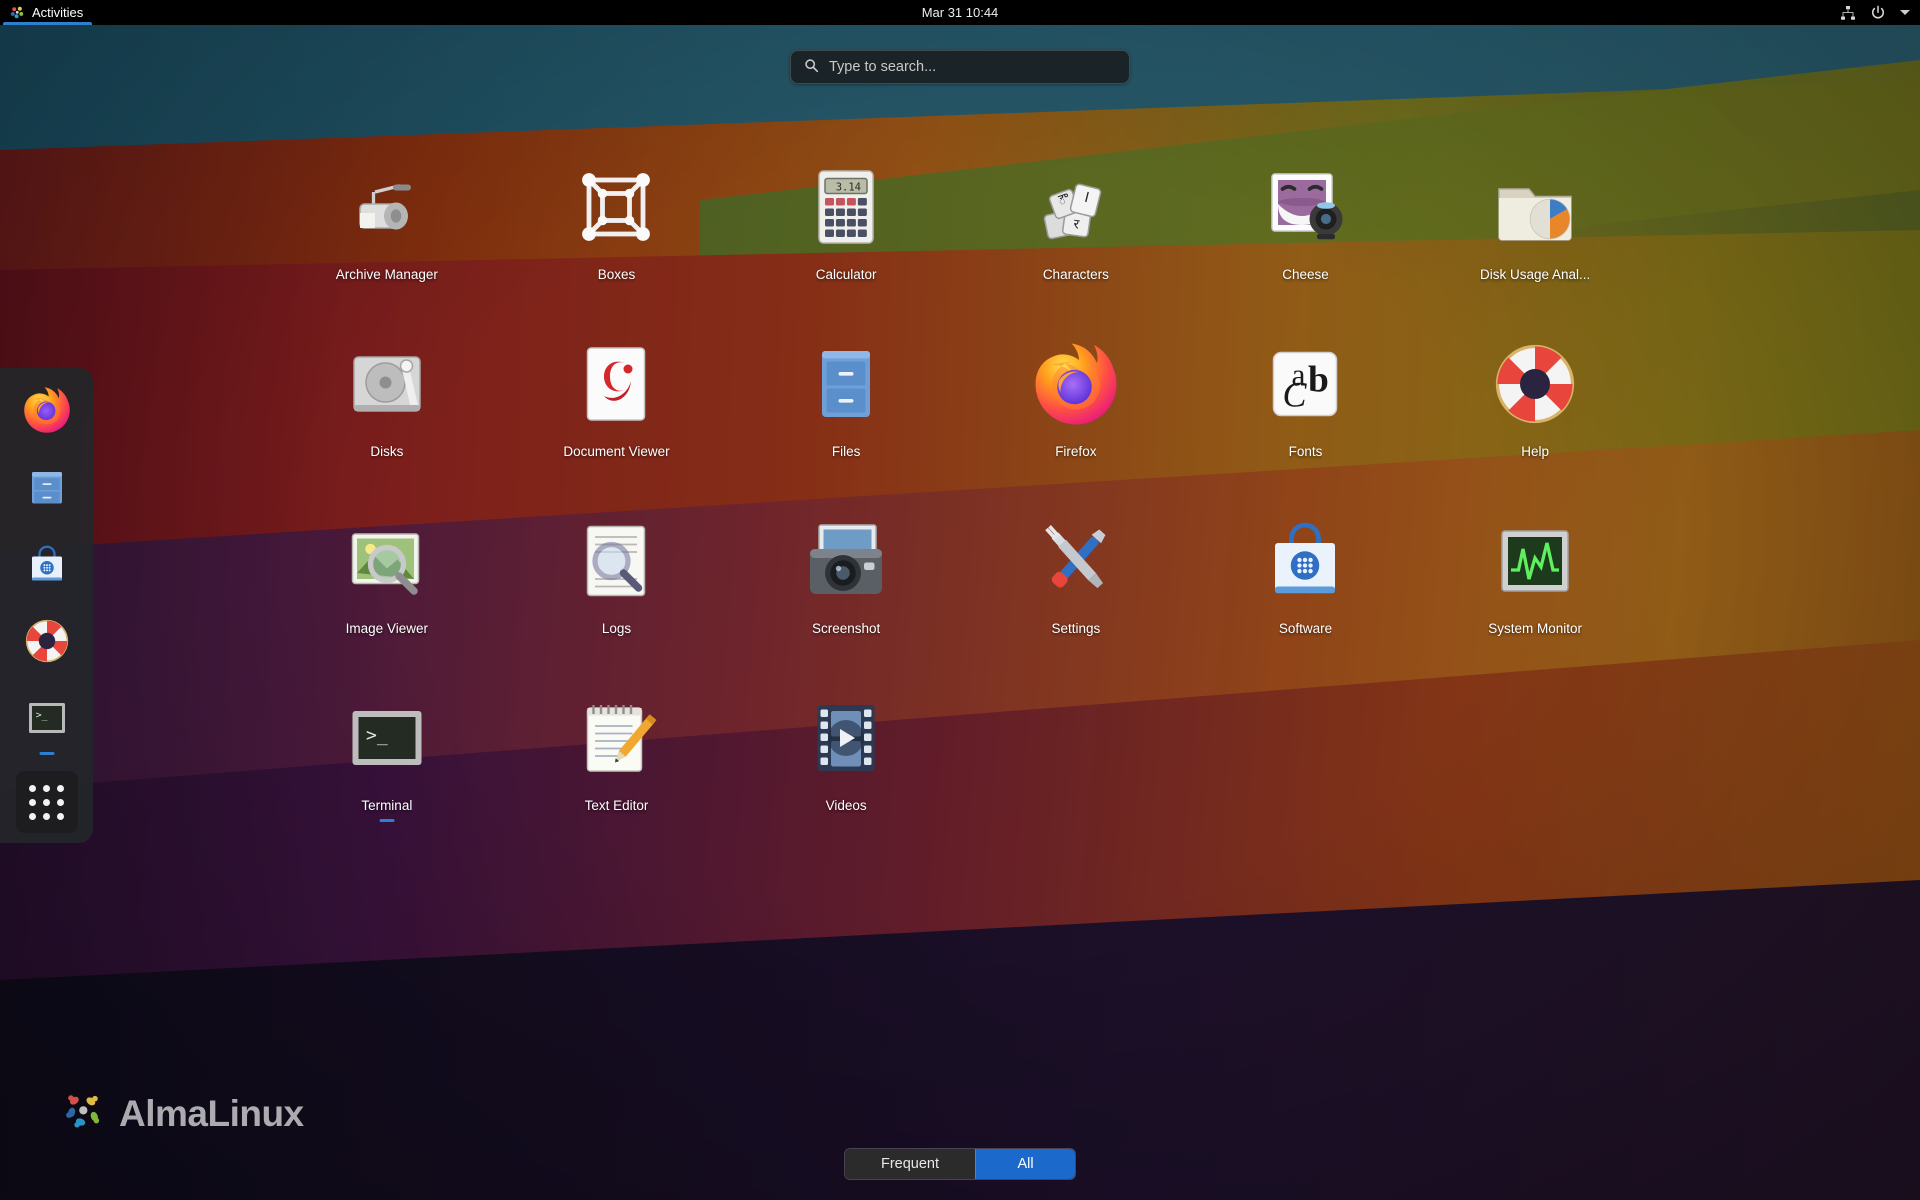 The image size is (1920, 1200). What do you see at coordinates (1076, 207) in the screenshot?
I see `characters-keycaps-icon: । ౌ र` at bounding box center [1076, 207].